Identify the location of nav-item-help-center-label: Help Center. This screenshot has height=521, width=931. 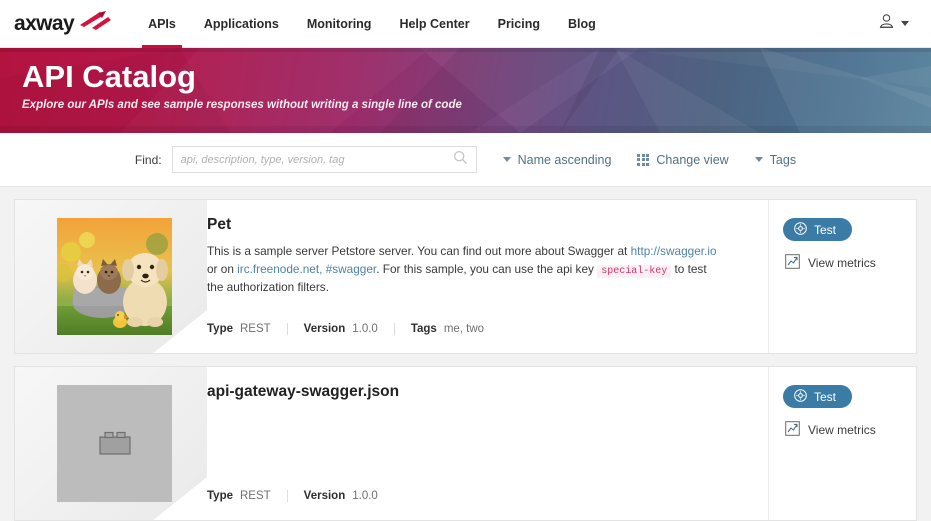
(434, 23).